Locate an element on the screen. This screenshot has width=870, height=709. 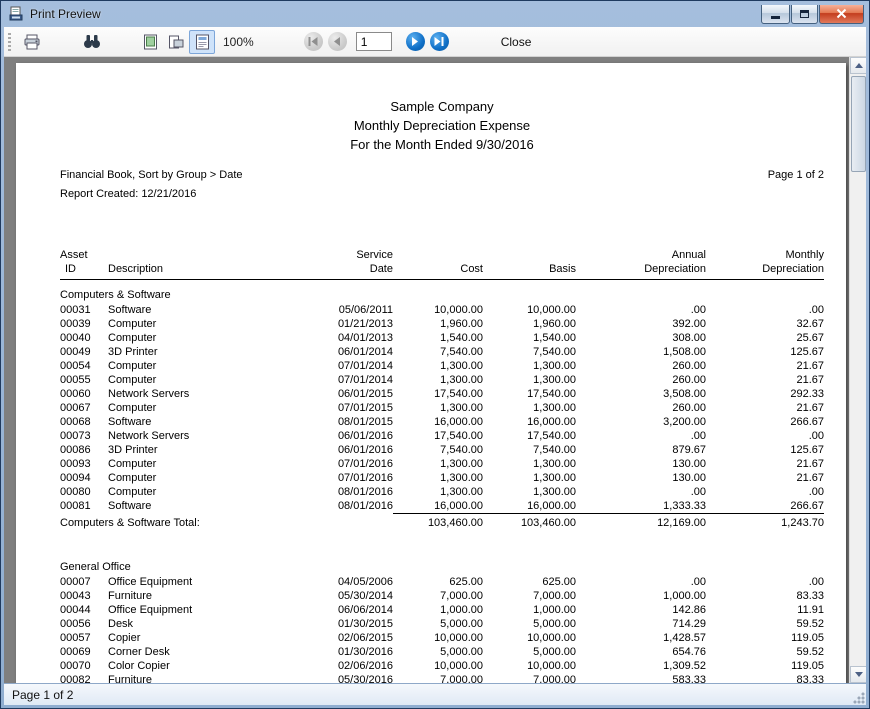
scroll-down-button is located at coordinates (858, 674).